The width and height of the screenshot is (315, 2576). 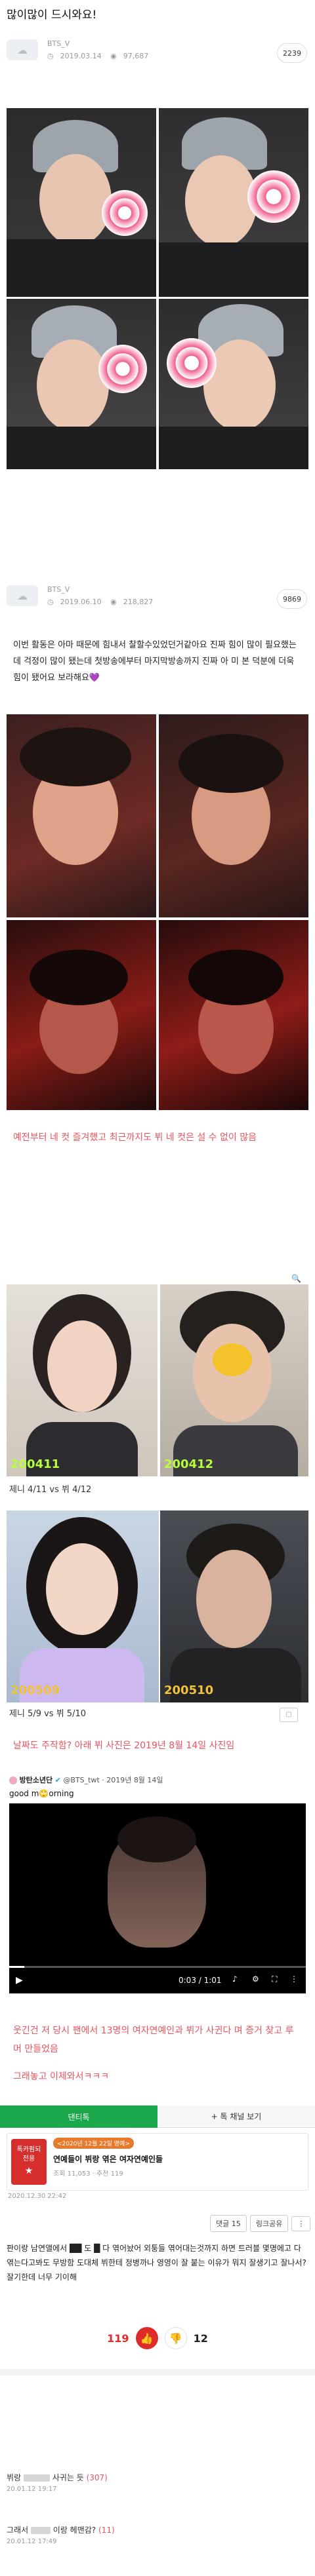 What do you see at coordinates (124, 1745) in the screenshot?
I see `highlight-text-2: 날짜도 주작함? 아래 뷔 사진은 2019년 8월 14일 사진임` at bounding box center [124, 1745].